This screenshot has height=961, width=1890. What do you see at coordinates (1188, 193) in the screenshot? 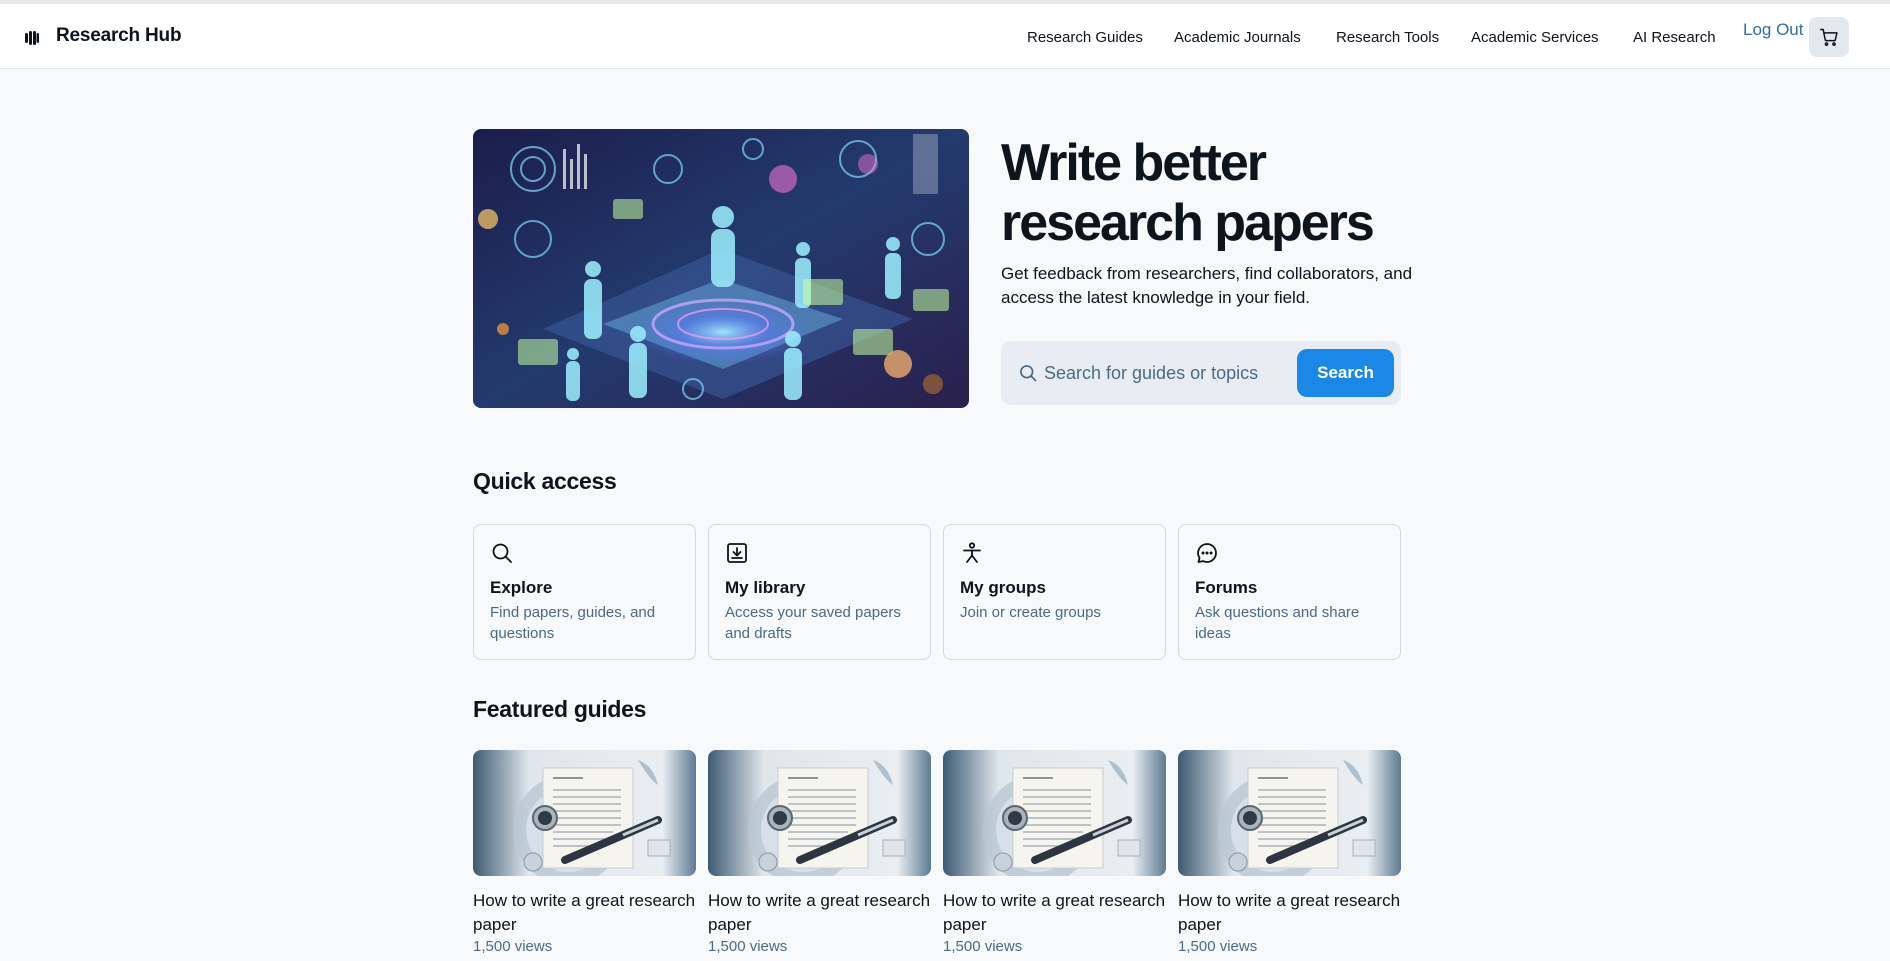
I see `hero-title: Write better research papers` at bounding box center [1188, 193].